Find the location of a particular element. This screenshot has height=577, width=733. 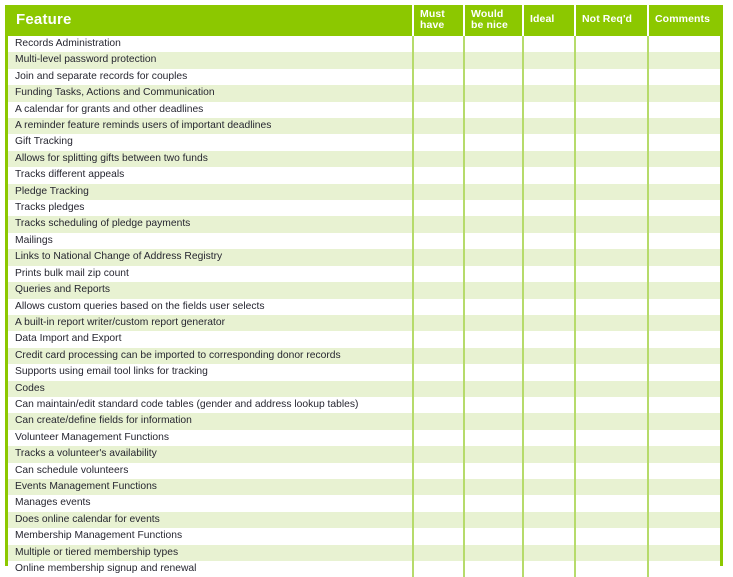

column-header-would-be-nice: Would be nice is located at coordinates (494, 20).